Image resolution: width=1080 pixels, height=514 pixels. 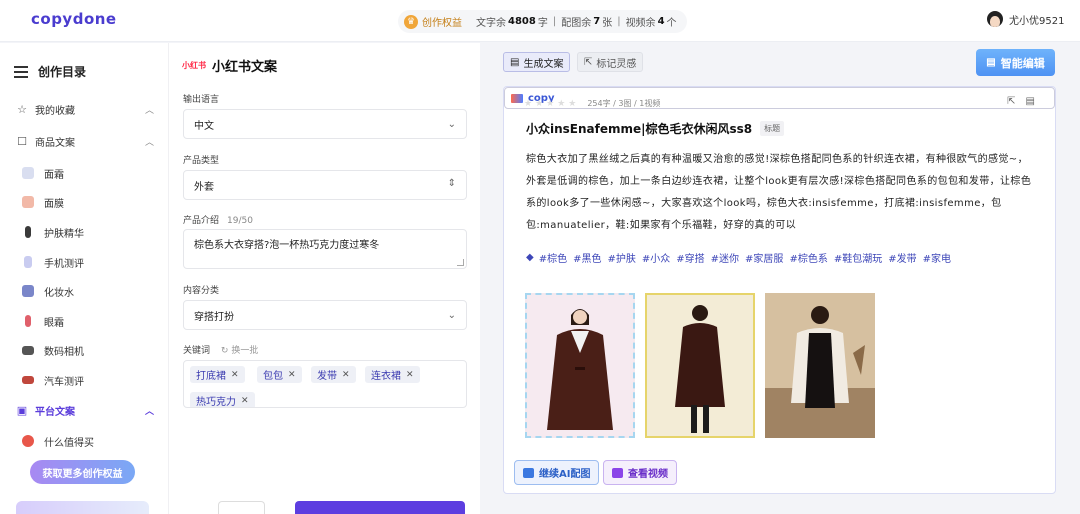 What do you see at coordinates (325, 249) in the screenshot?
I see `intro-textarea: 棕色系大衣穿搭?泡一杯热巧克力度过寒冬` at bounding box center [325, 249].